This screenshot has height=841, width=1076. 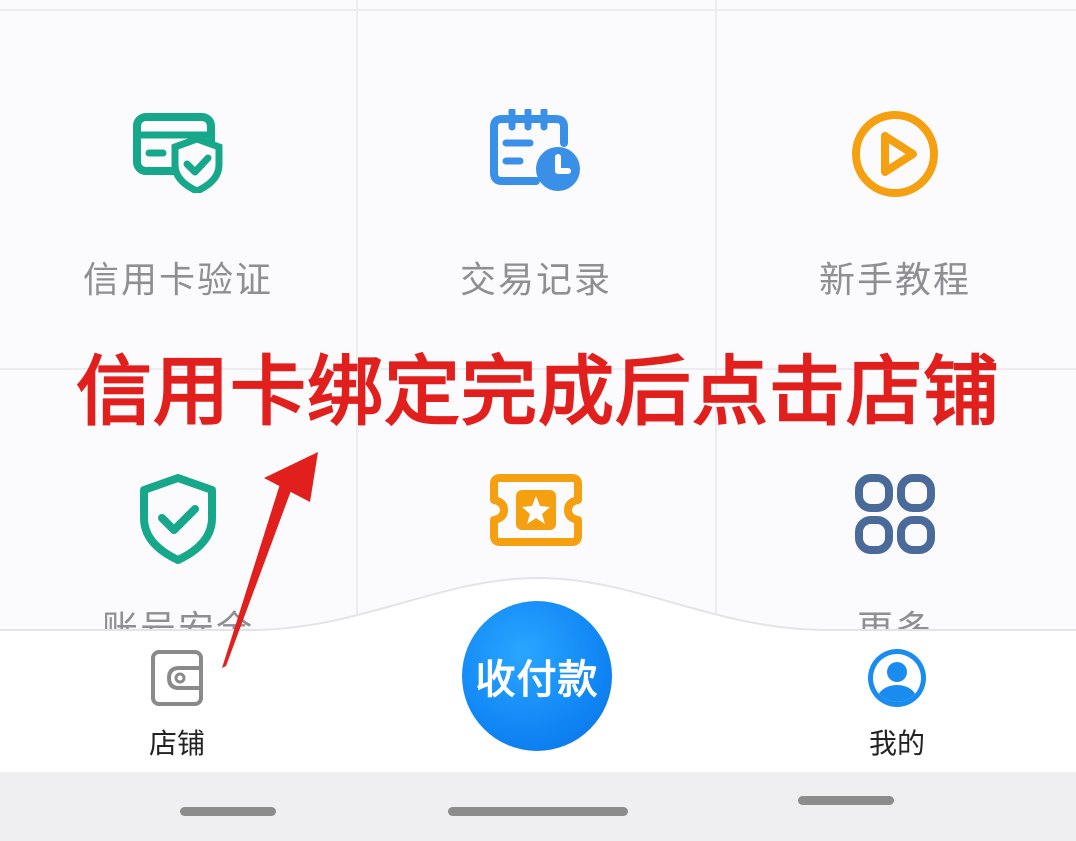 I want to click on grid-item-transaction-records: 交易记录, so click(x=536, y=190).